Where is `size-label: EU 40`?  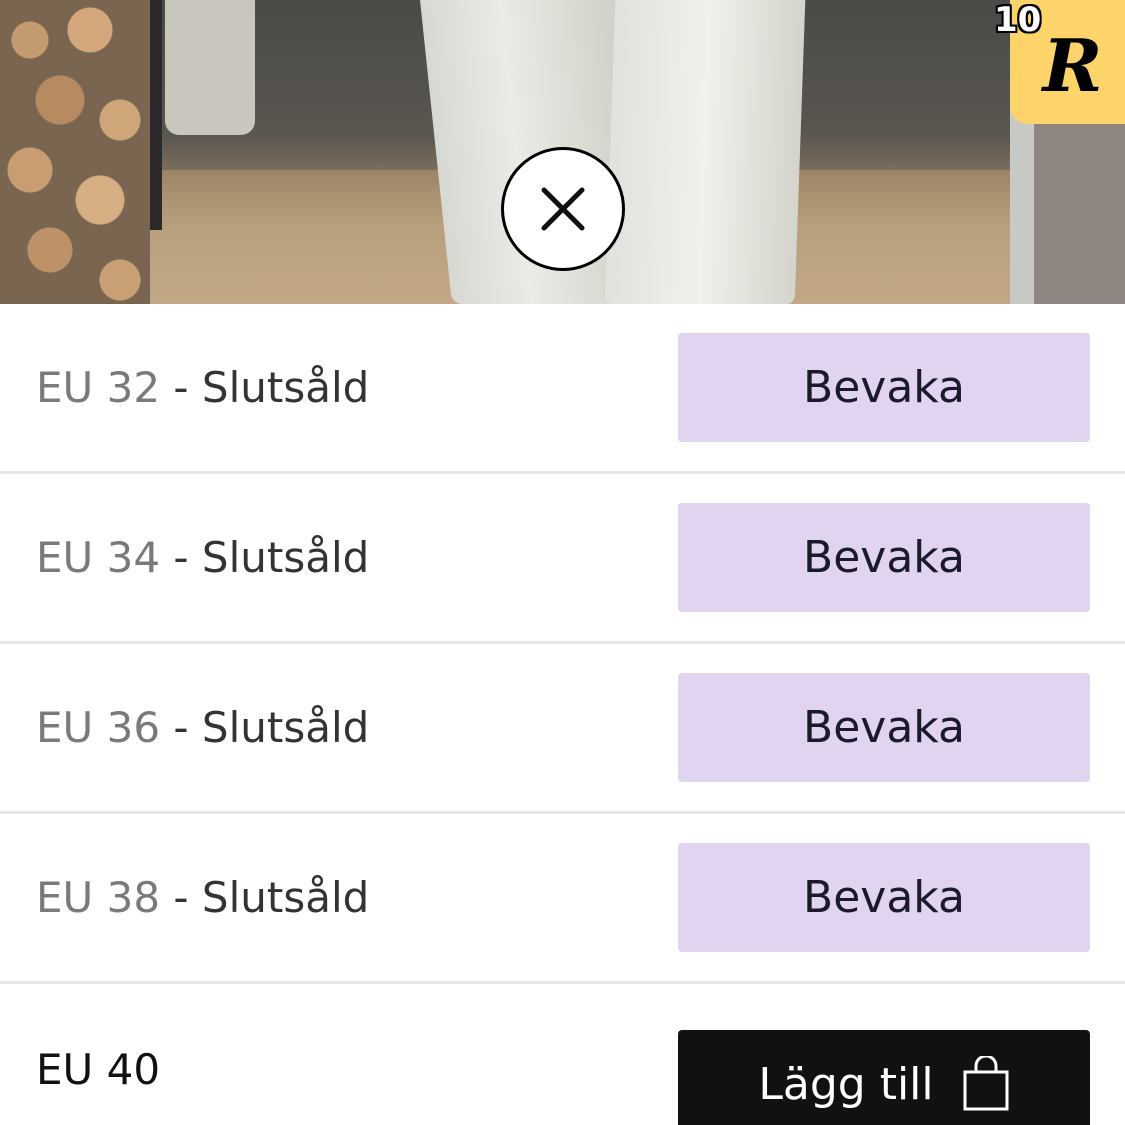 size-label: EU 40 is located at coordinates (98, 1069).